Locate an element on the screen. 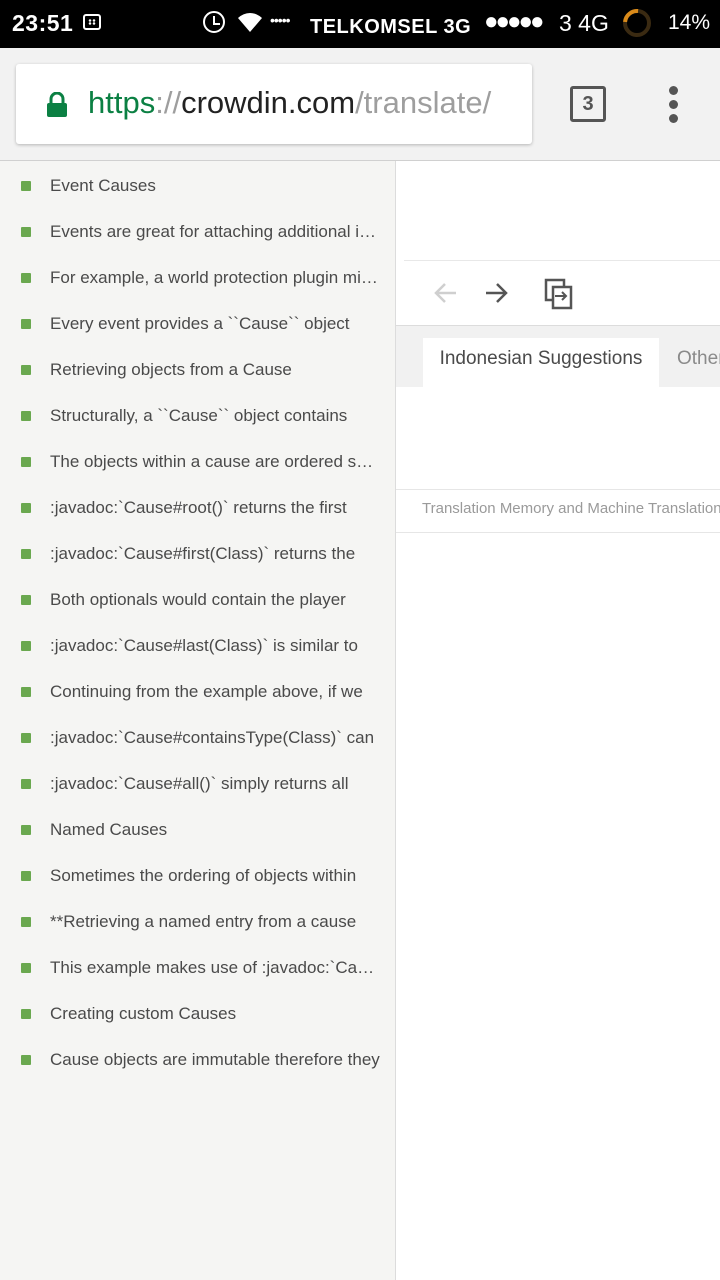  string-list-item: Sometimes the ordering of objects within is located at coordinates (197, 874).